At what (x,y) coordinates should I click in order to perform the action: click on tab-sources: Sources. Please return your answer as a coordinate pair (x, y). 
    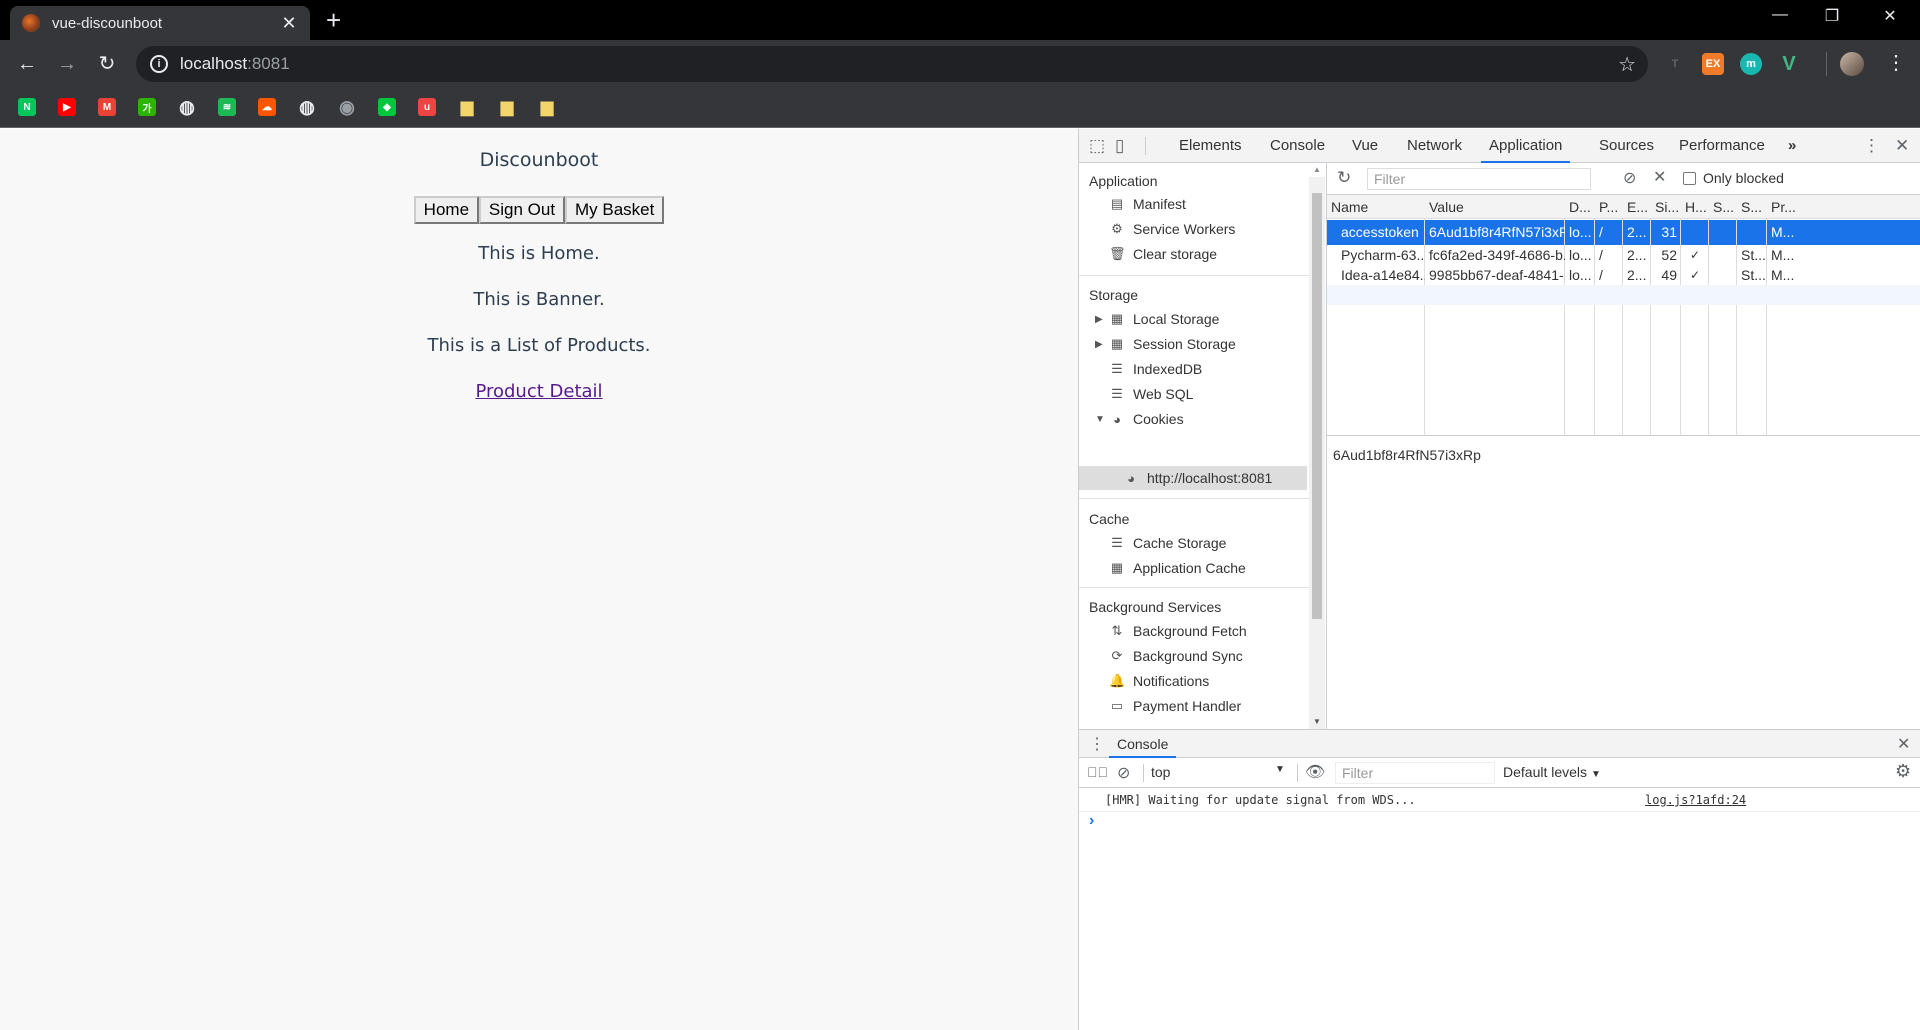
    Looking at the image, I should click on (1626, 146).